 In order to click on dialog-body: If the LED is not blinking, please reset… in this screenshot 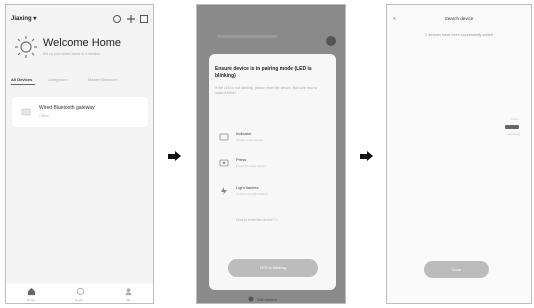, I will do `click(266, 90)`.